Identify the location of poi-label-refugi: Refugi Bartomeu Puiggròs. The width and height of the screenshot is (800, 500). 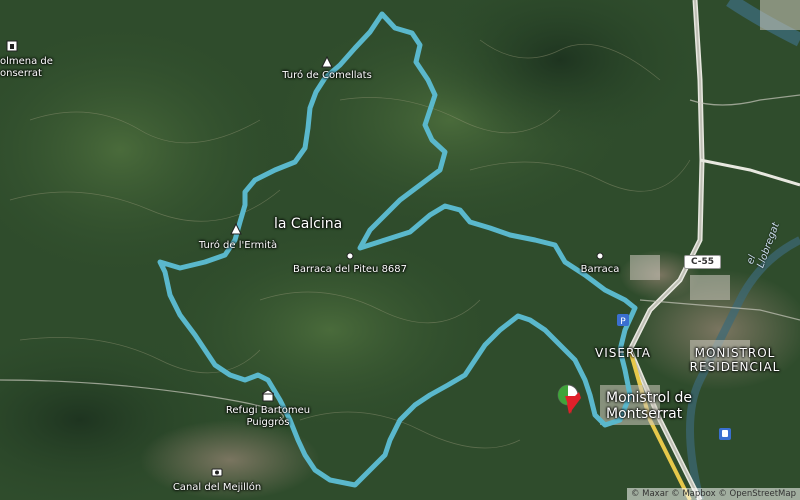
(268, 416).